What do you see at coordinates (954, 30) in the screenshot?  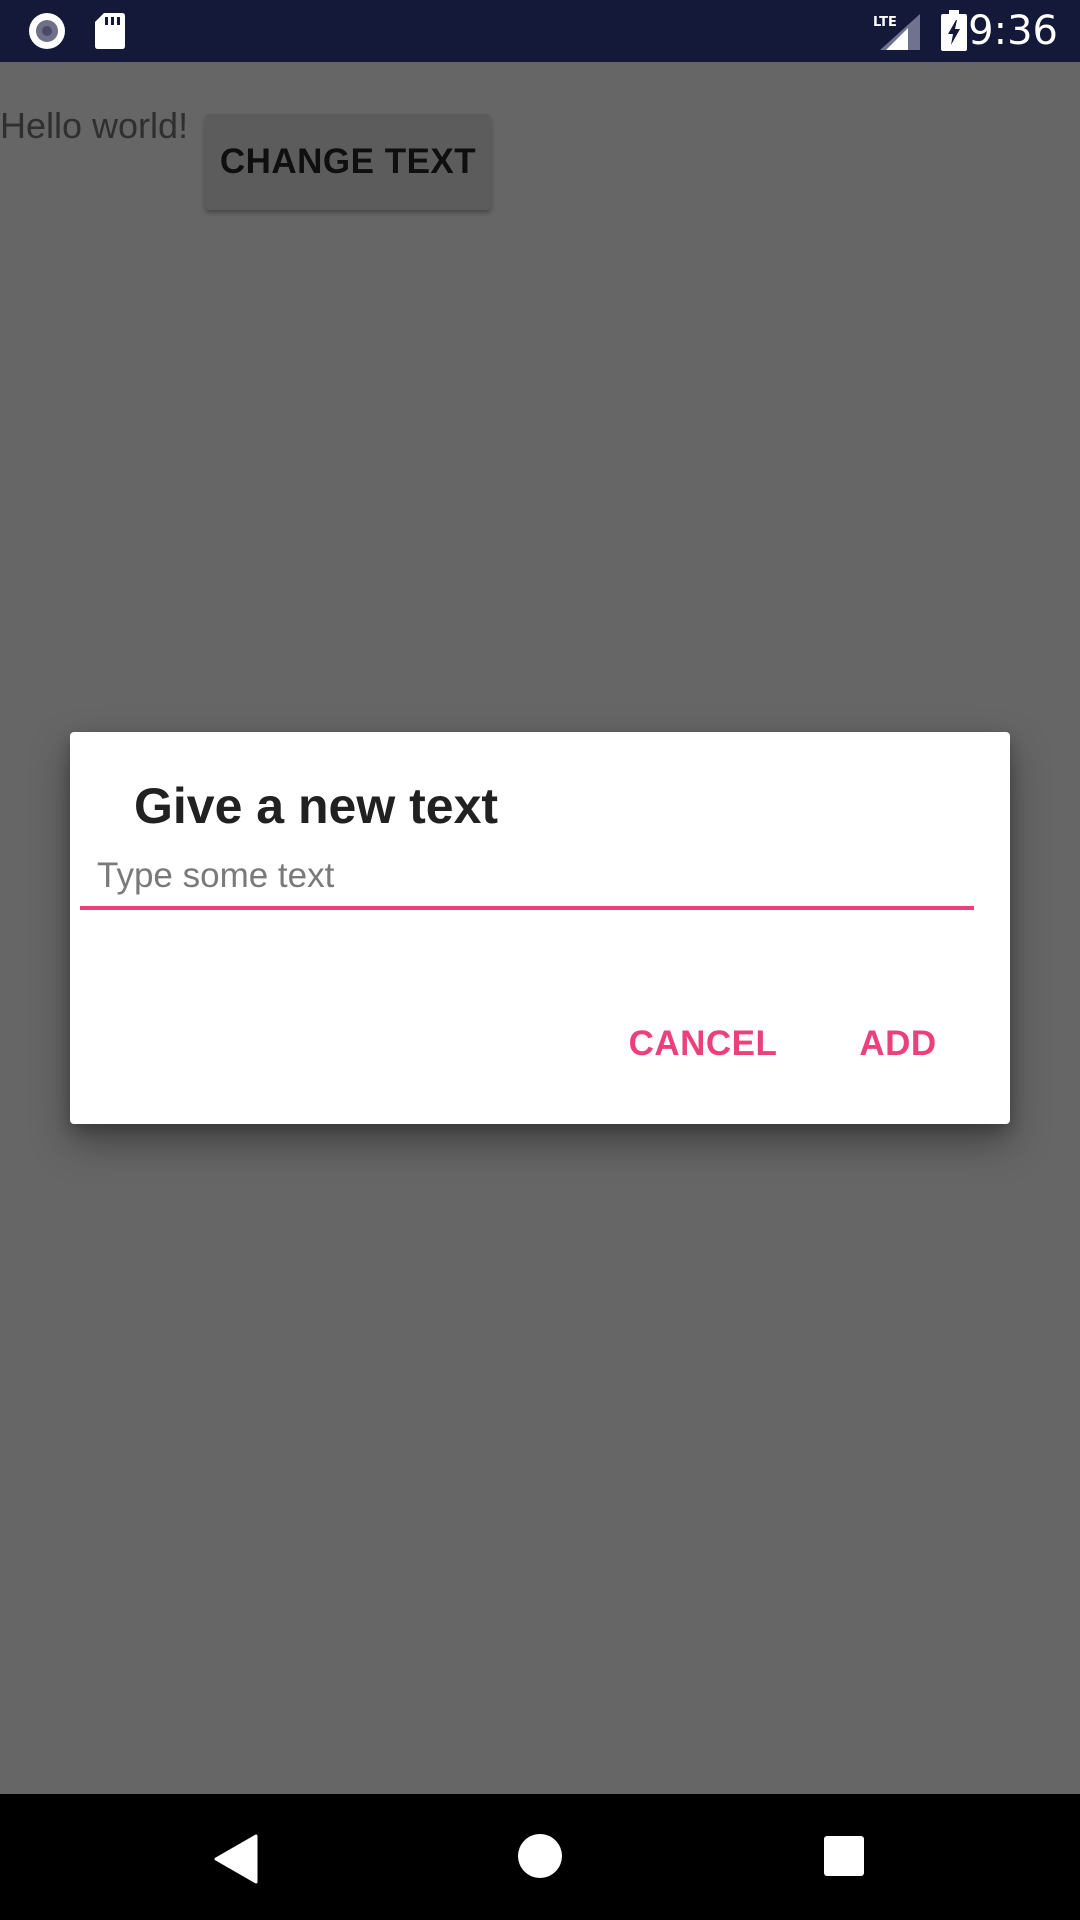 I see `battery-charging-icon` at bounding box center [954, 30].